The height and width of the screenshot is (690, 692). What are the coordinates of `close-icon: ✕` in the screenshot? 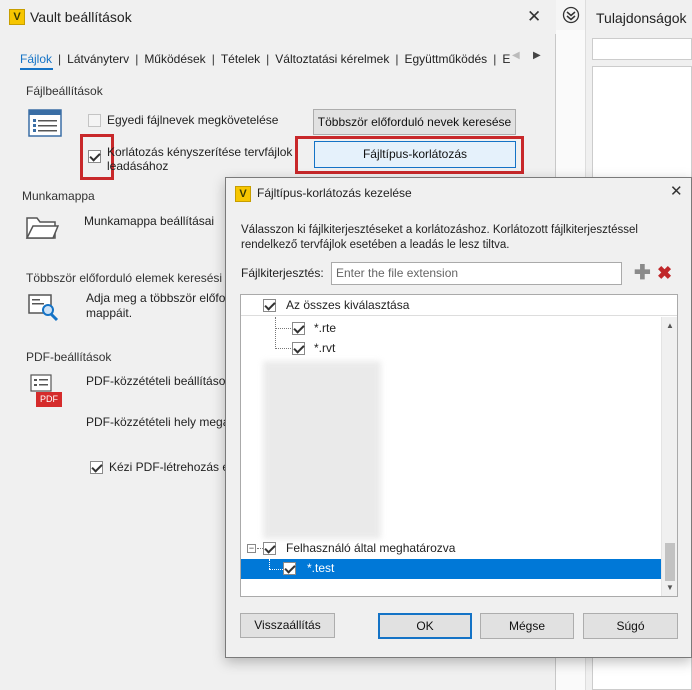 It's located at (534, 16).